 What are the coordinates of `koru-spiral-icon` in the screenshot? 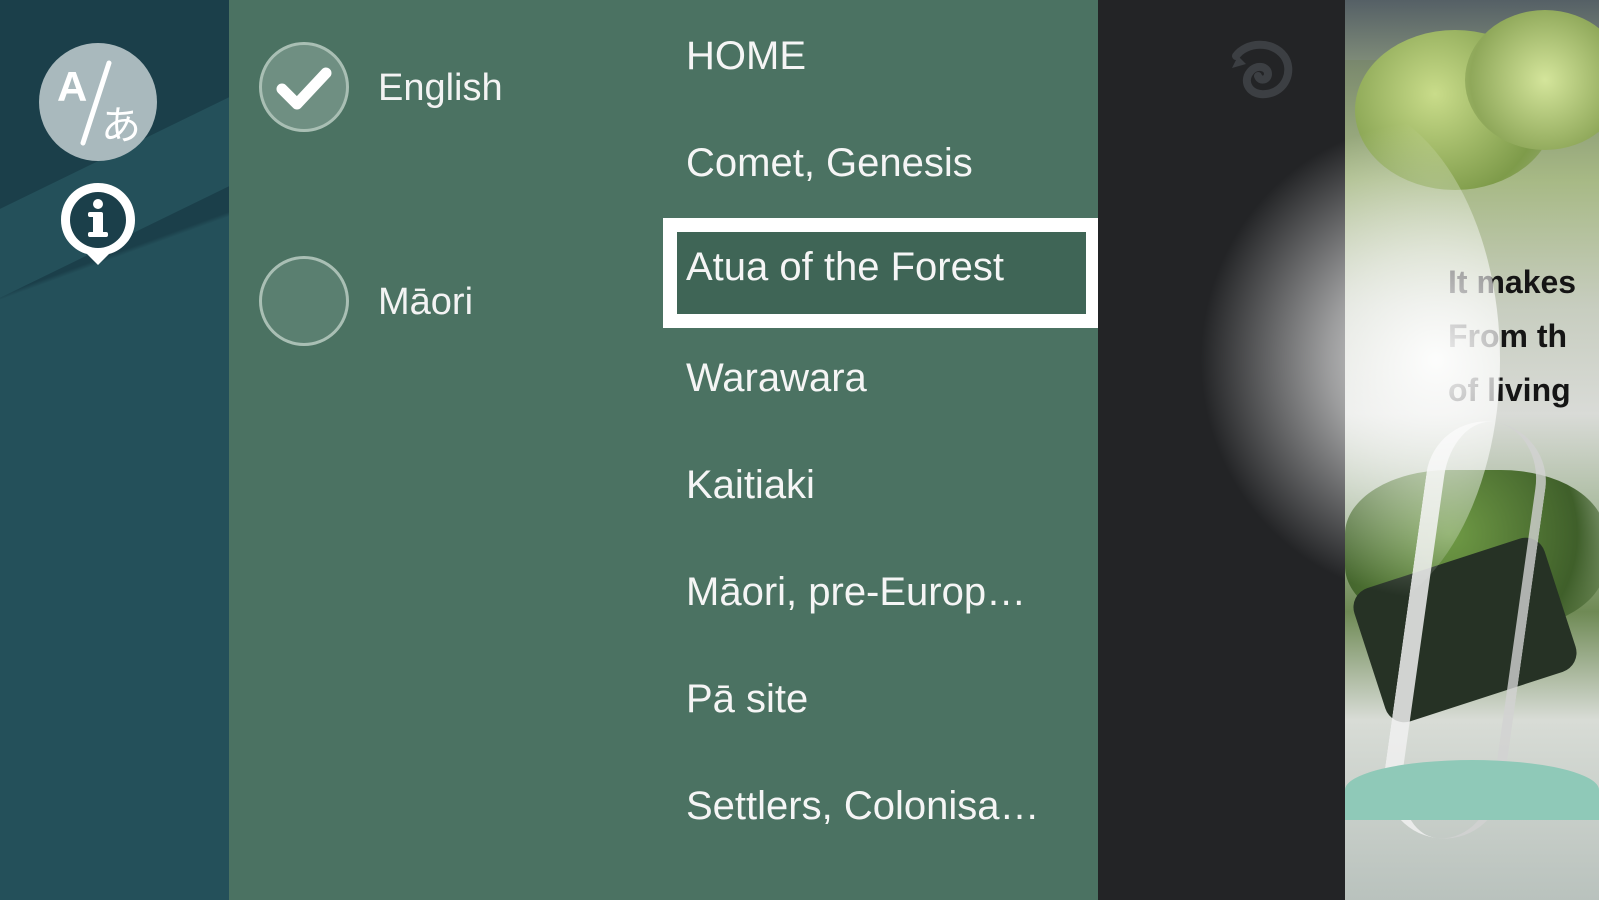 It's located at (1262, 69).